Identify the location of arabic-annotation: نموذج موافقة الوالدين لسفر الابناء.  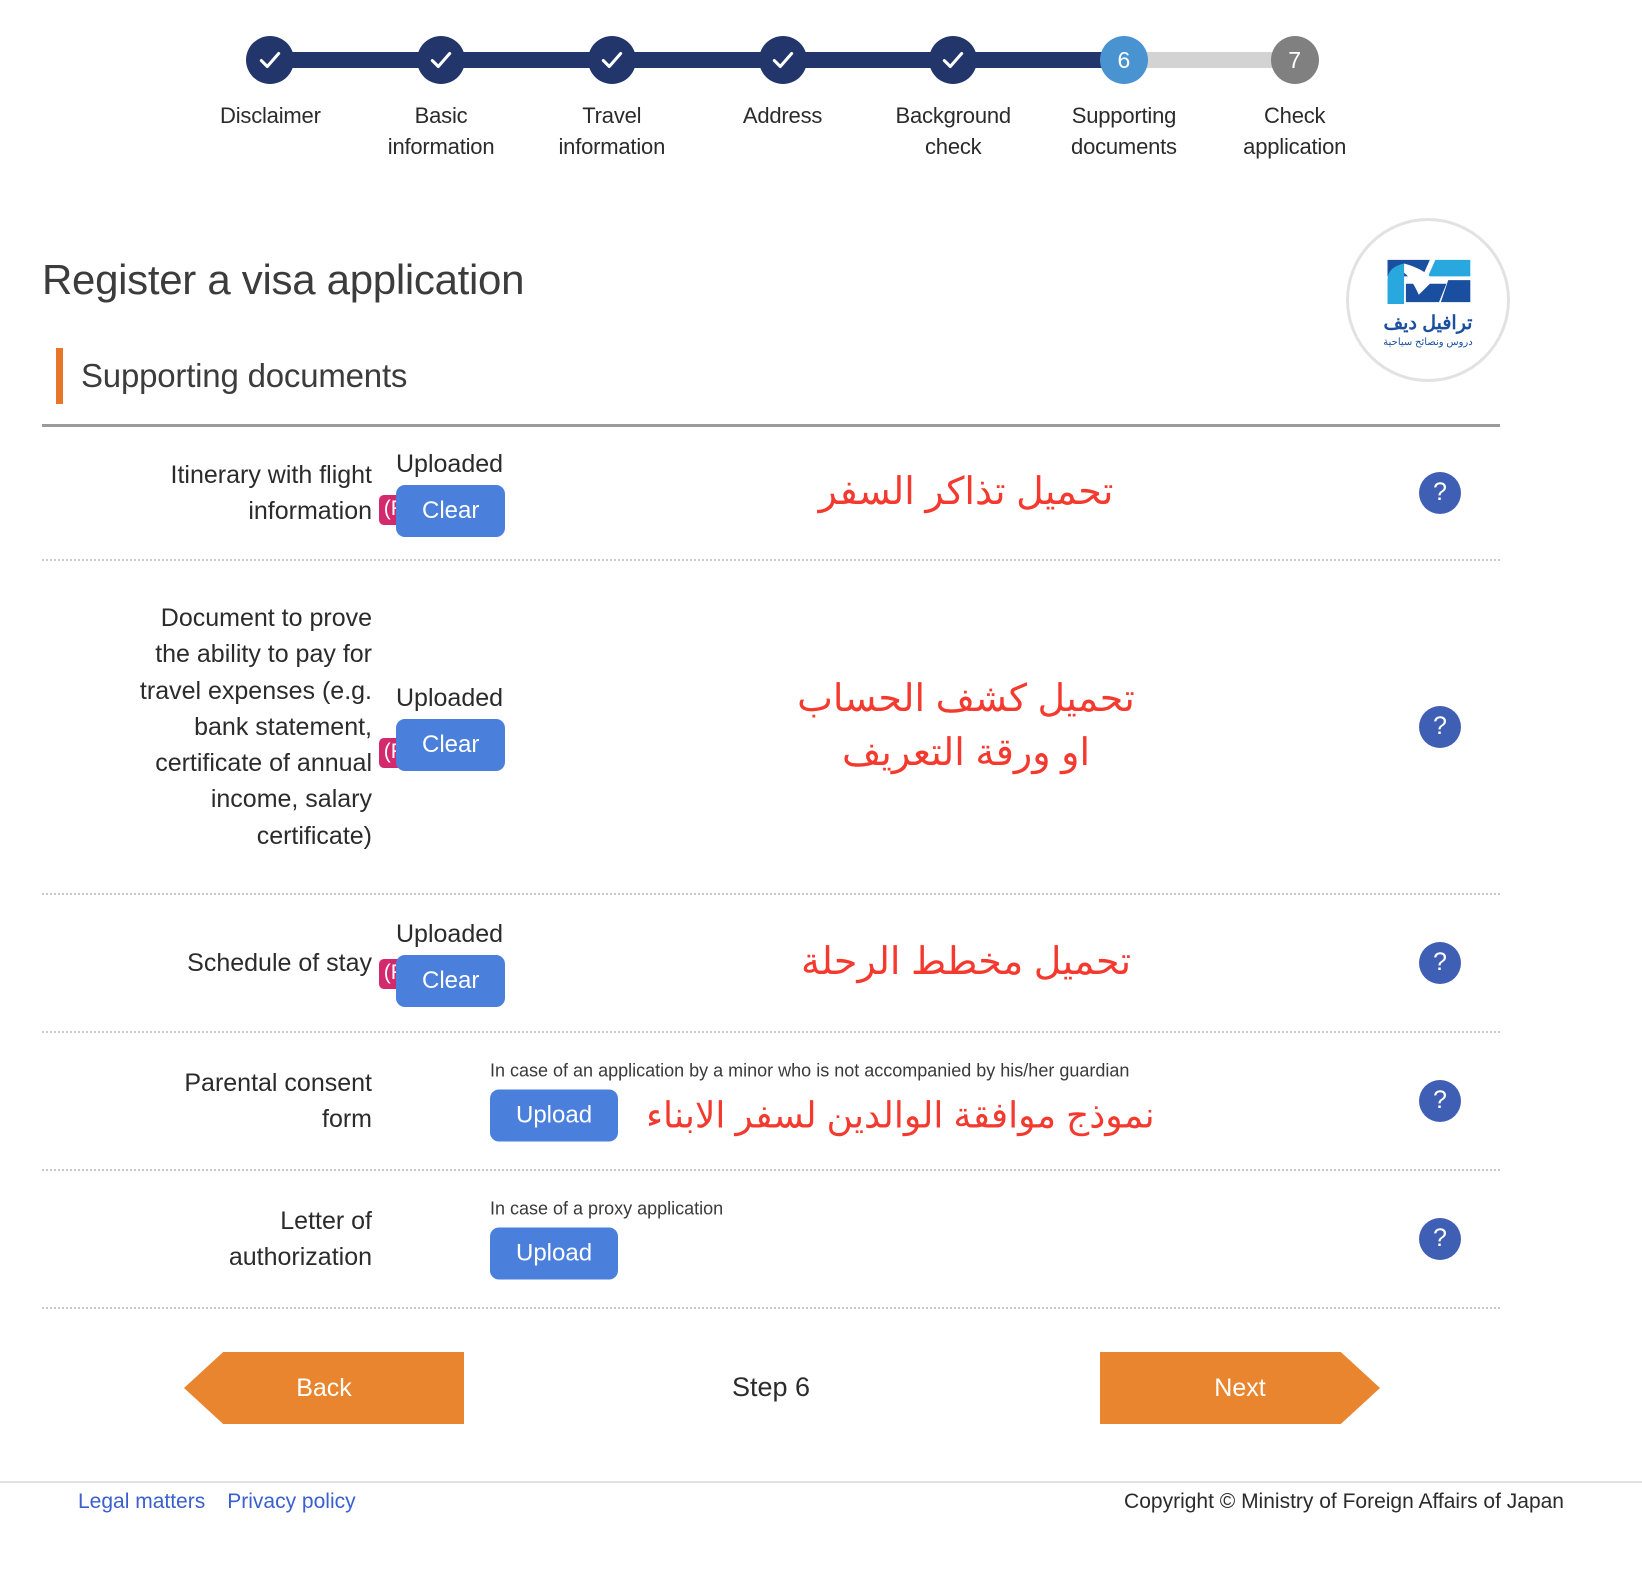
(900, 1115).